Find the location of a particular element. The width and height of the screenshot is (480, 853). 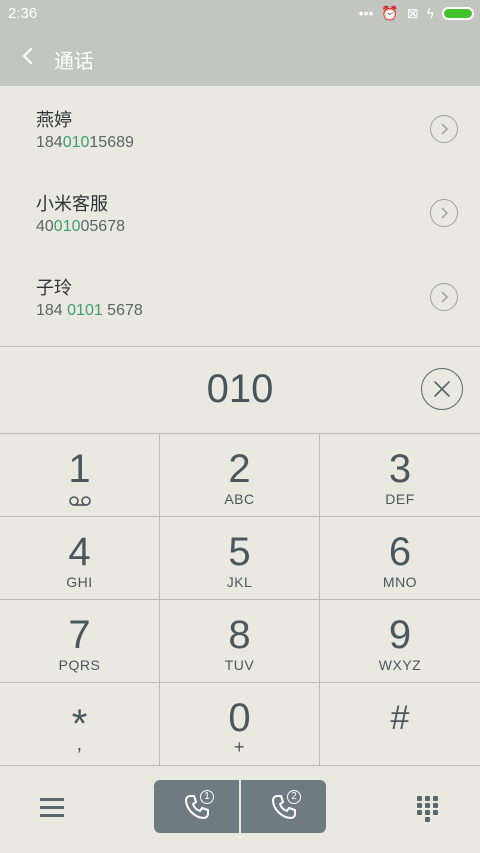

page-title: 通话 is located at coordinates (74, 62).